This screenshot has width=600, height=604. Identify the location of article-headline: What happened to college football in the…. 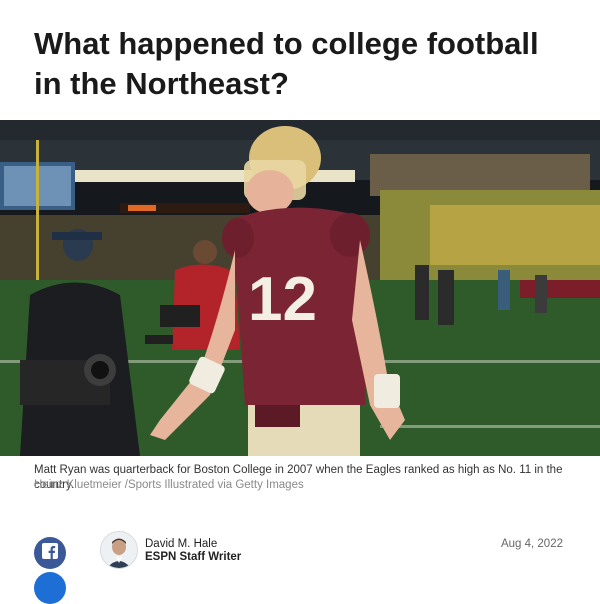
(286, 63).